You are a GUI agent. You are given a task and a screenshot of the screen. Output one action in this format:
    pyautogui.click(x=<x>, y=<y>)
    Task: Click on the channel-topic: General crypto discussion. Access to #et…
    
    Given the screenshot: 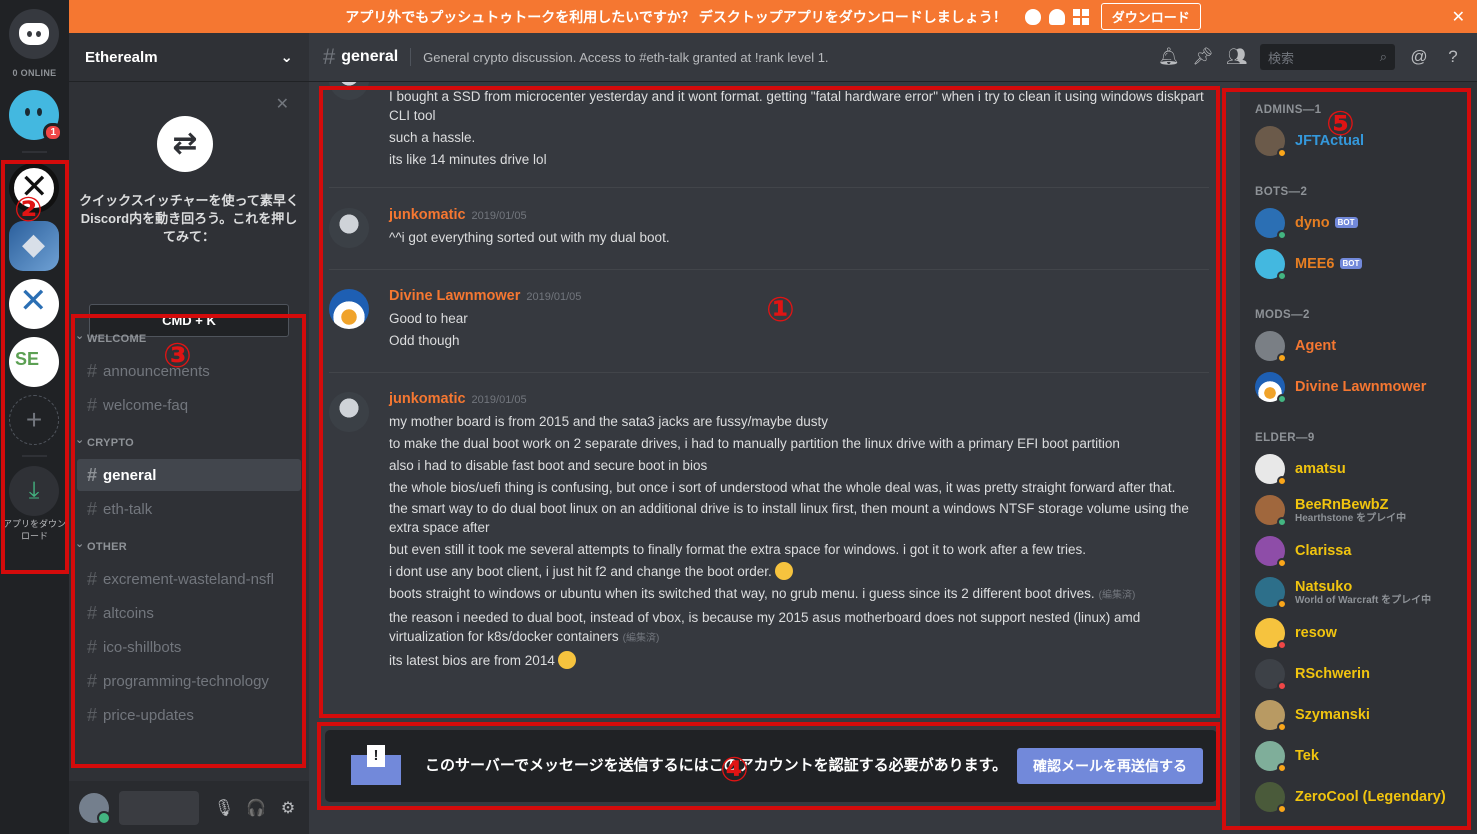 What is the action you would take?
    pyautogui.click(x=790, y=57)
    